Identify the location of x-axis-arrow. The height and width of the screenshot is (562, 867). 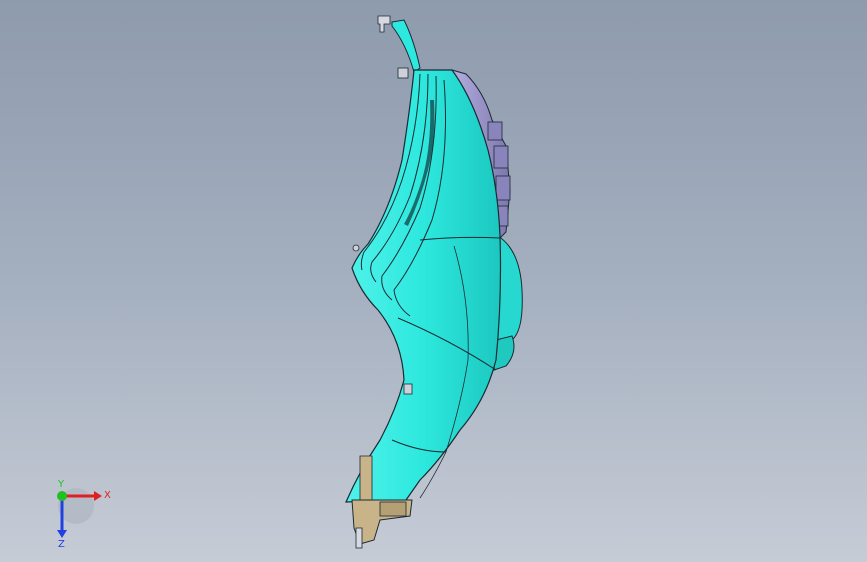
(98, 496).